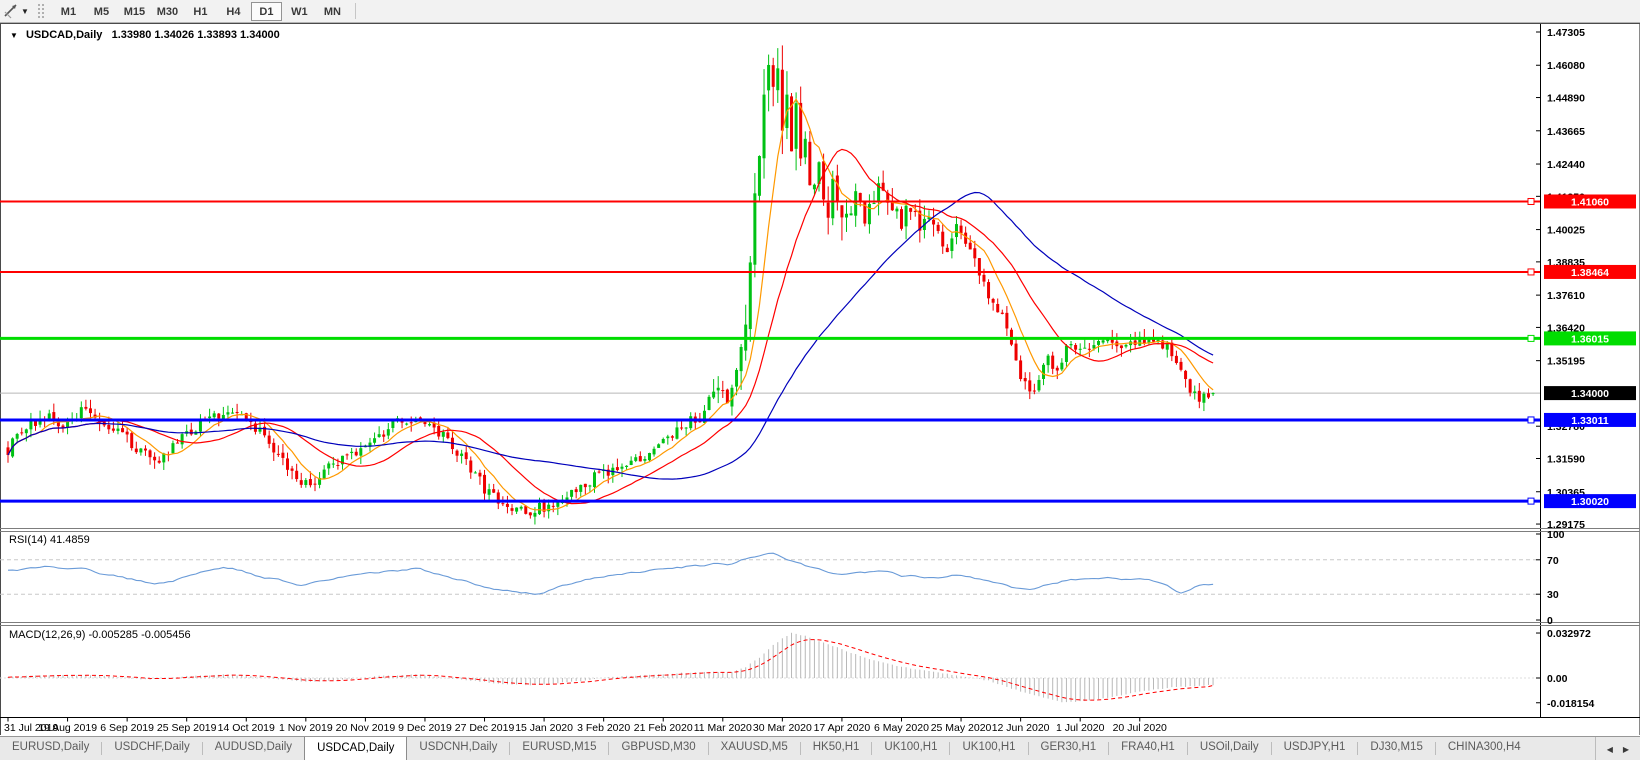  What do you see at coordinates (68, 11) in the screenshot?
I see `timeframe-button-m1: M1` at bounding box center [68, 11].